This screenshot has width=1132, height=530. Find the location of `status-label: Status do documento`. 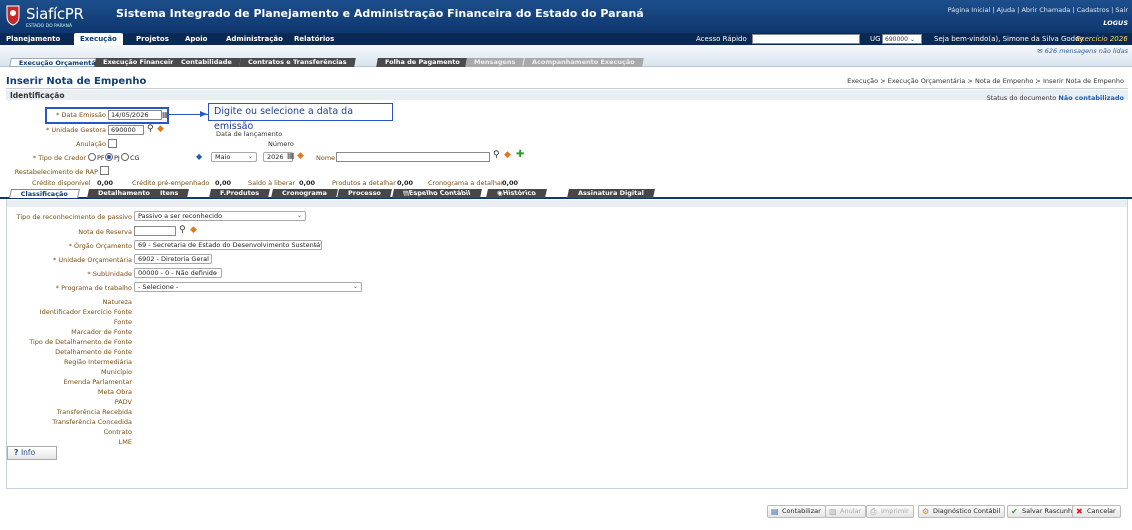

status-label: Status do documento is located at coordinates (1021, 98).